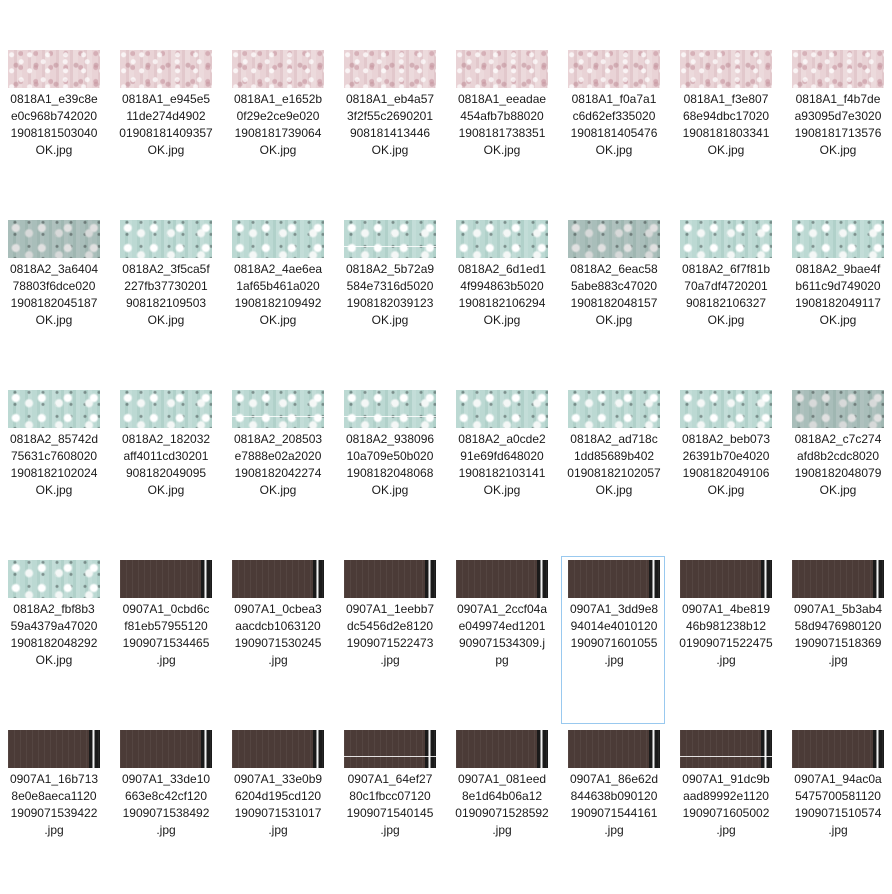 The width and height of the screenshot is (892, 894). I want to click on file-name-line: 3f2f55c2690201, so click(390, 116).